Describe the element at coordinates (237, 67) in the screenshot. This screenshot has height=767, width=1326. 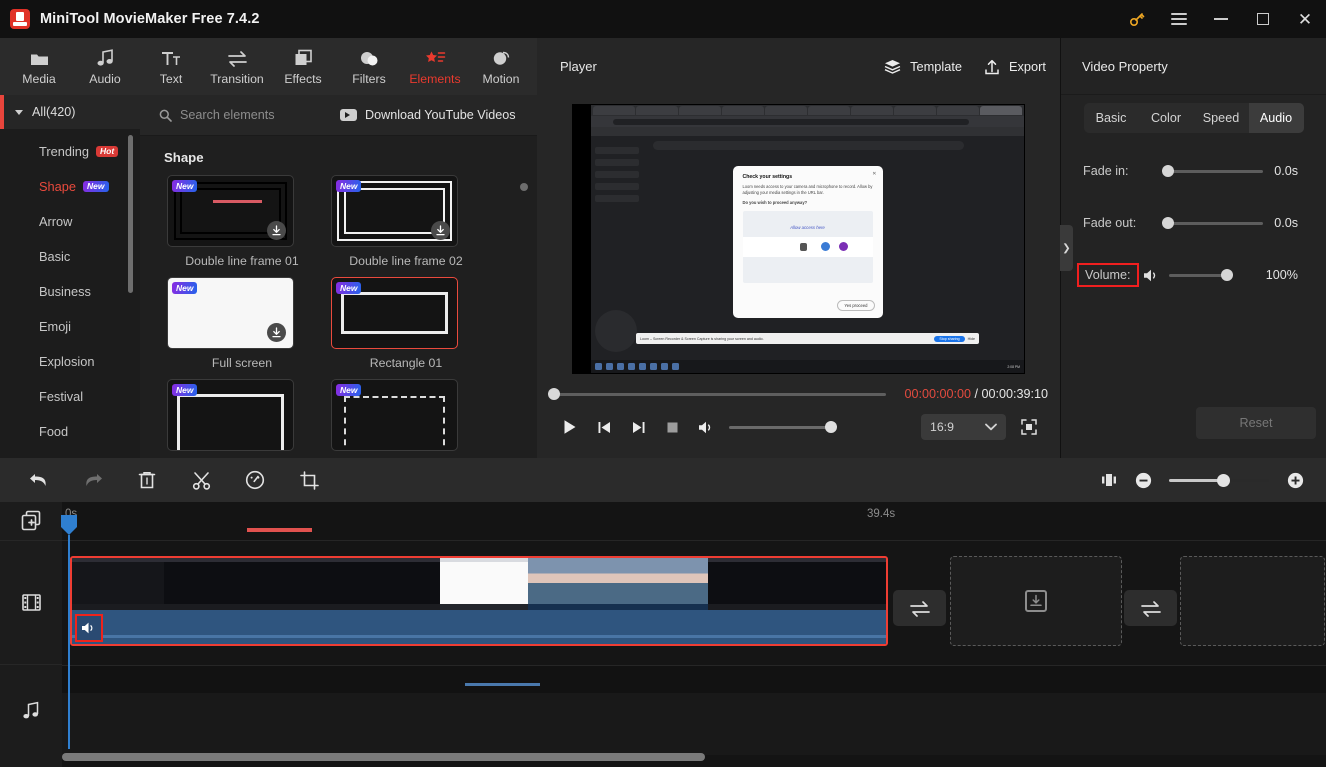
I see `tab-transition: Transition` at that location.